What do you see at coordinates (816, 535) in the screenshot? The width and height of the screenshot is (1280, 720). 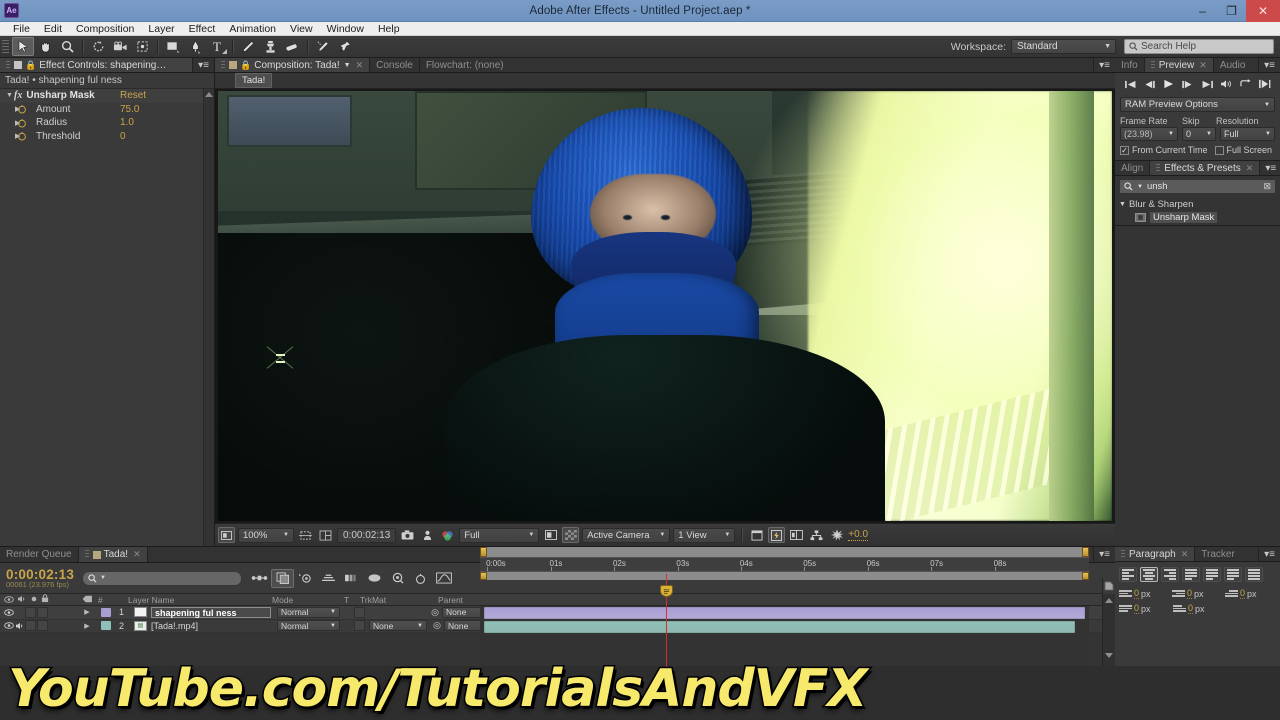 I see `flowchart-view-icon` at bounding box center [816, 535].